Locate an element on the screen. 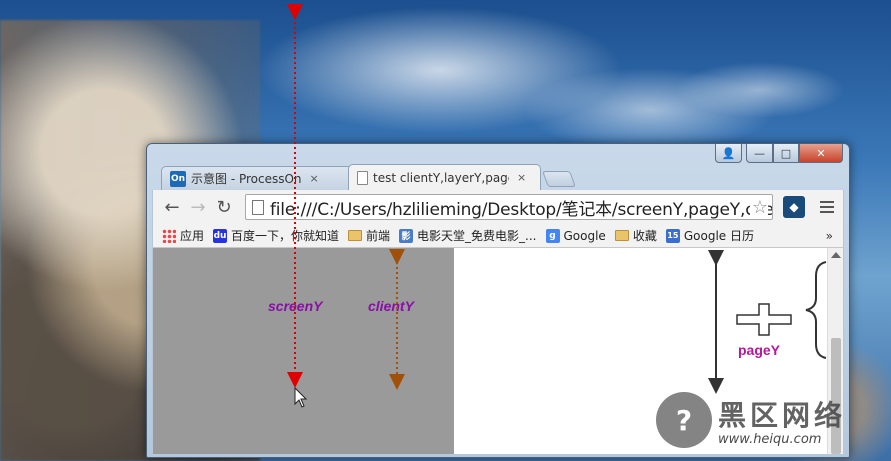 Image resolution: width=891 pixels, height=461 pixels. user-profile-button: 👤 is located at coordinates (728, 153).